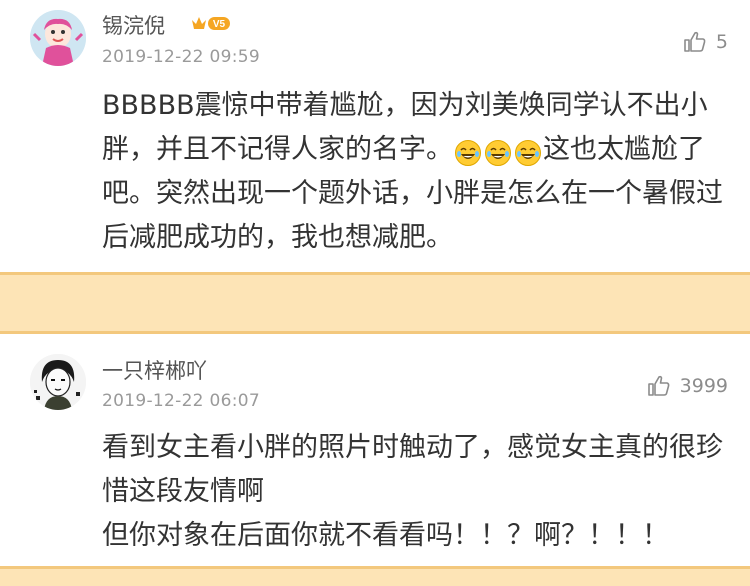  Describe the element at coordinates (721, 42) in the screenshot. I see `like-count: 5` at that location.